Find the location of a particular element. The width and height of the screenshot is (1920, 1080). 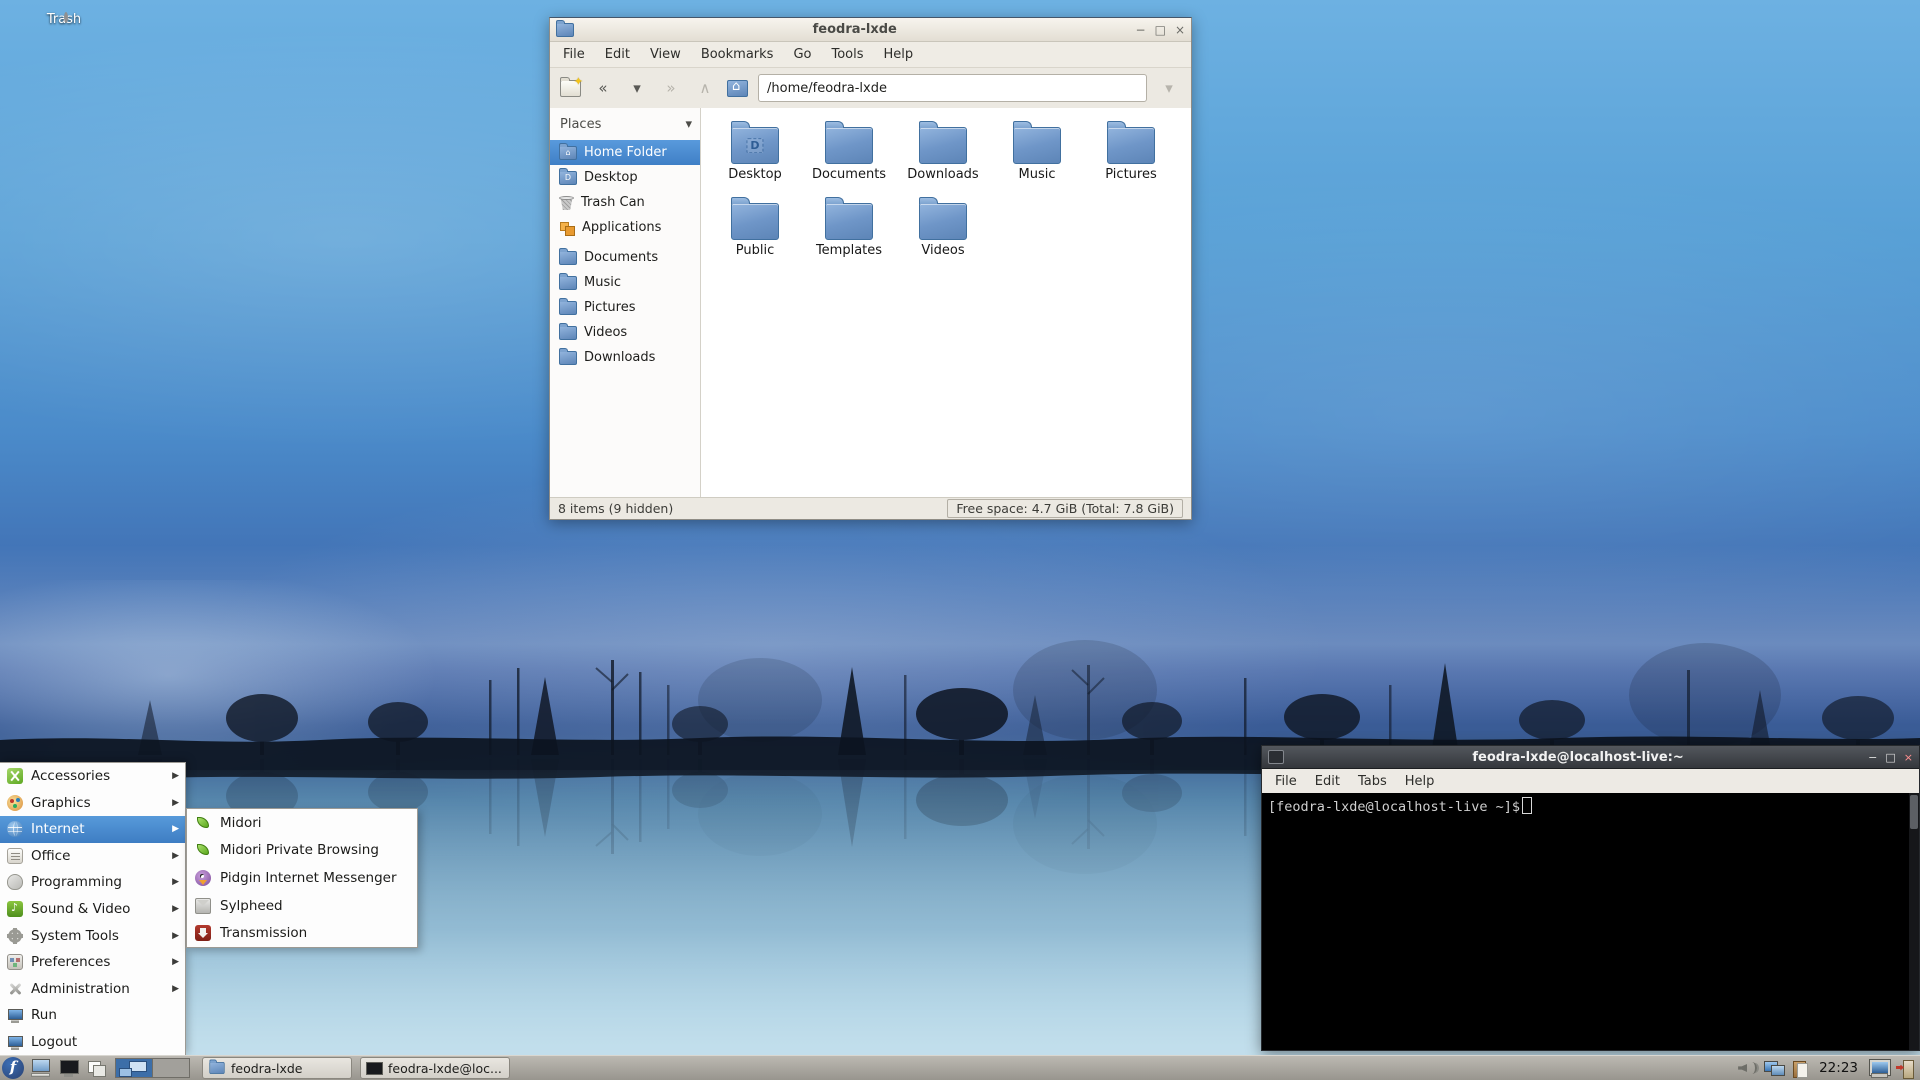

menu-item-accessories: Accessories ▶ is located at coordinates (92, 776).